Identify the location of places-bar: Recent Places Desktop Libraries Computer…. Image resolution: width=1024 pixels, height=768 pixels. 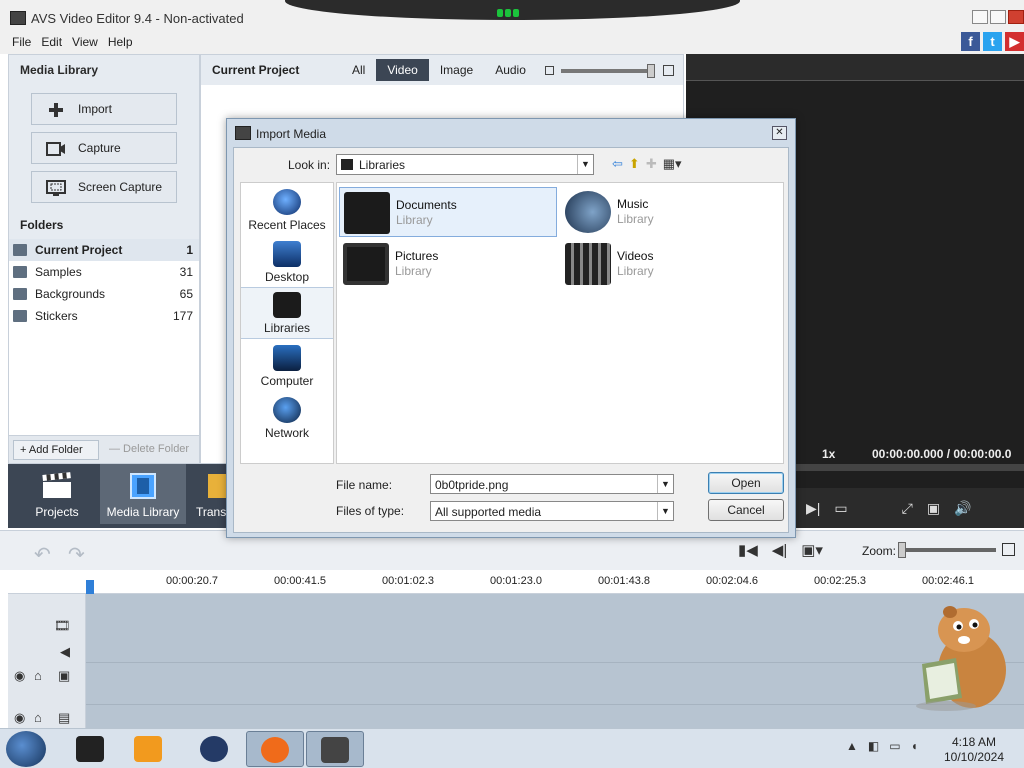
(287, 323).